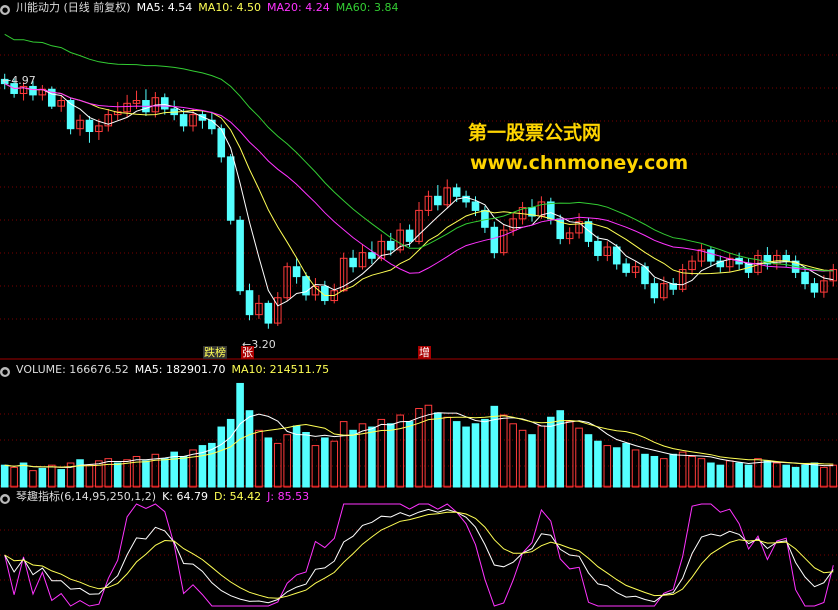 The image size is (838, 610). What do you see at coordinates (263, 344) in the screenshot?
I see `low-price-value: 3.20` at bounding box center [263, 344].